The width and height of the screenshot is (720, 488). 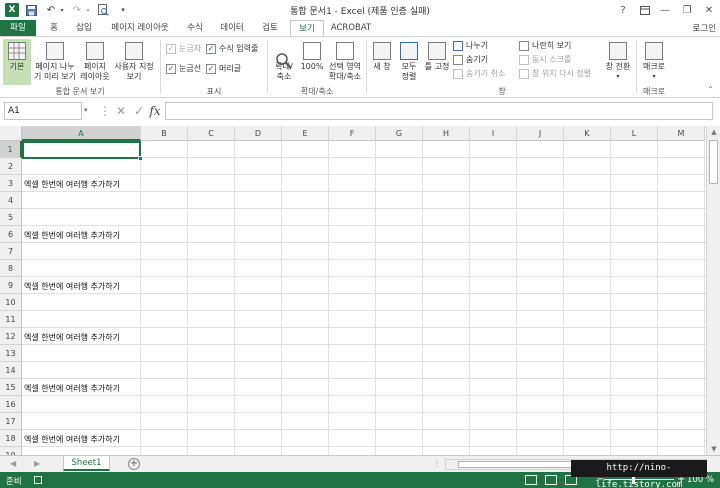 What do you see at coordinates (51, 10) in the screenshot?
I see `undo-icon: ↶` at bounding box center [51, 10].